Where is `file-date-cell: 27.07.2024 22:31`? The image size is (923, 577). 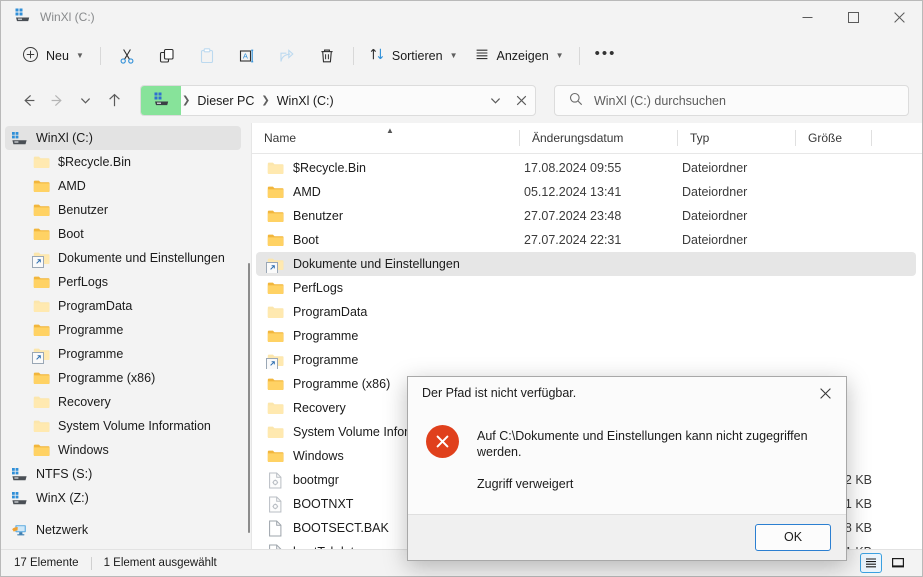
file-date-cell: 27.07.2024 22:31 is located at coordinates (573, 240).